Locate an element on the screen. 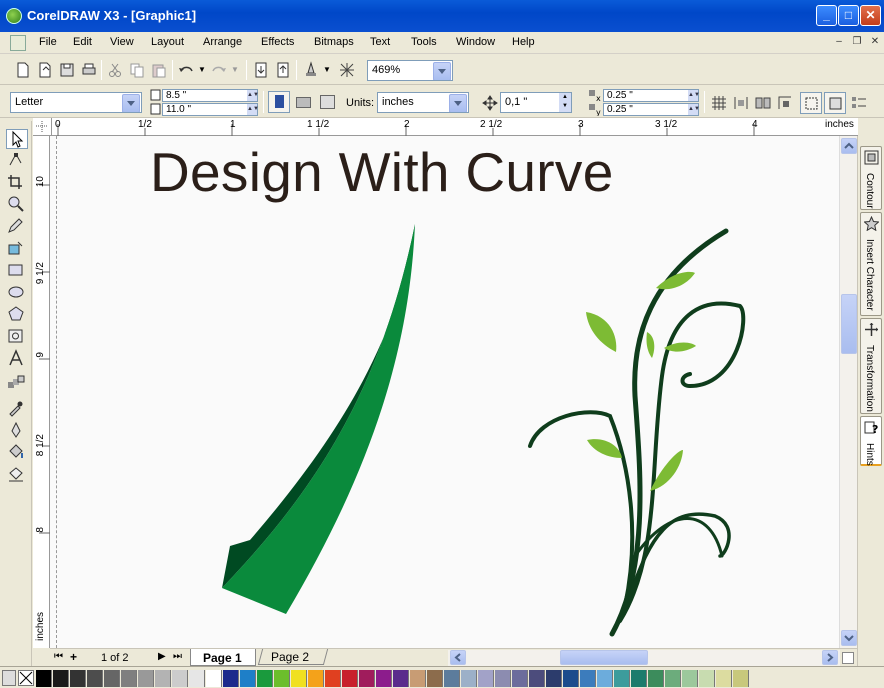 This screenshot has height=688, width=884. zoom-levels-combo: 469% is located at coordinates (410, 70).